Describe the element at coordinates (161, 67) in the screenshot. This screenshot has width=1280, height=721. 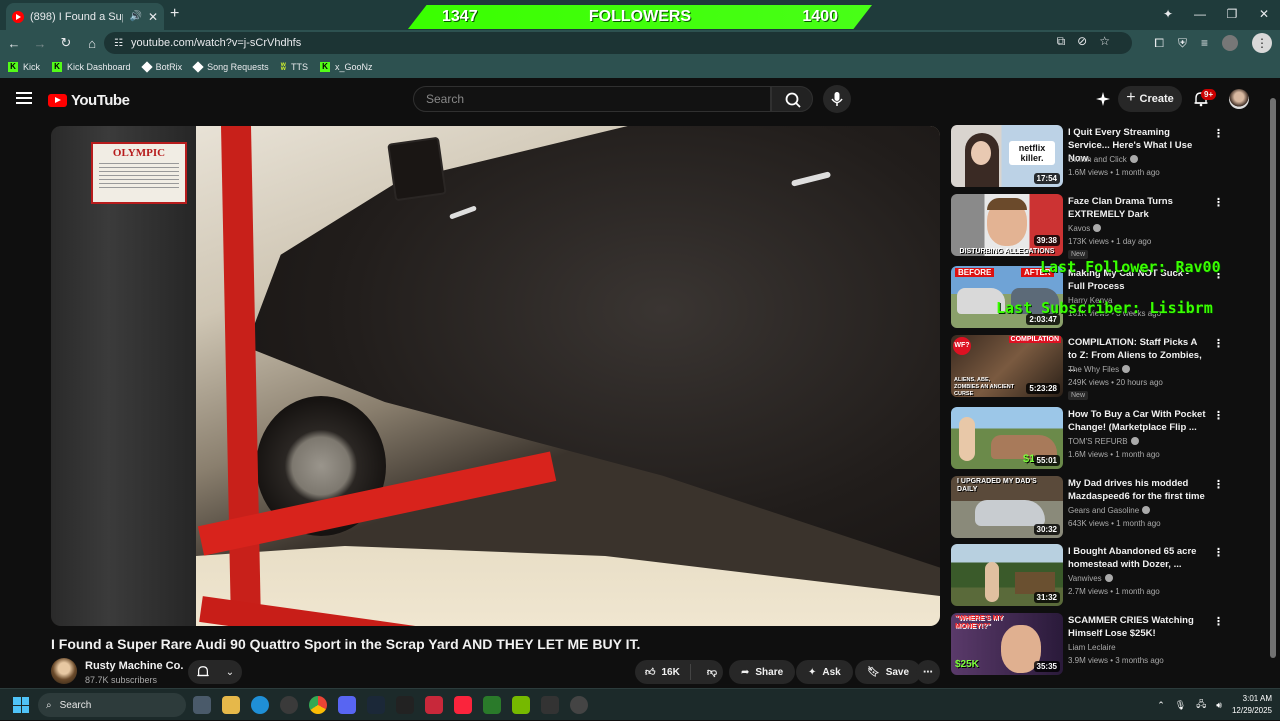
I see `bookmark-botrix: BotRix` at that location.